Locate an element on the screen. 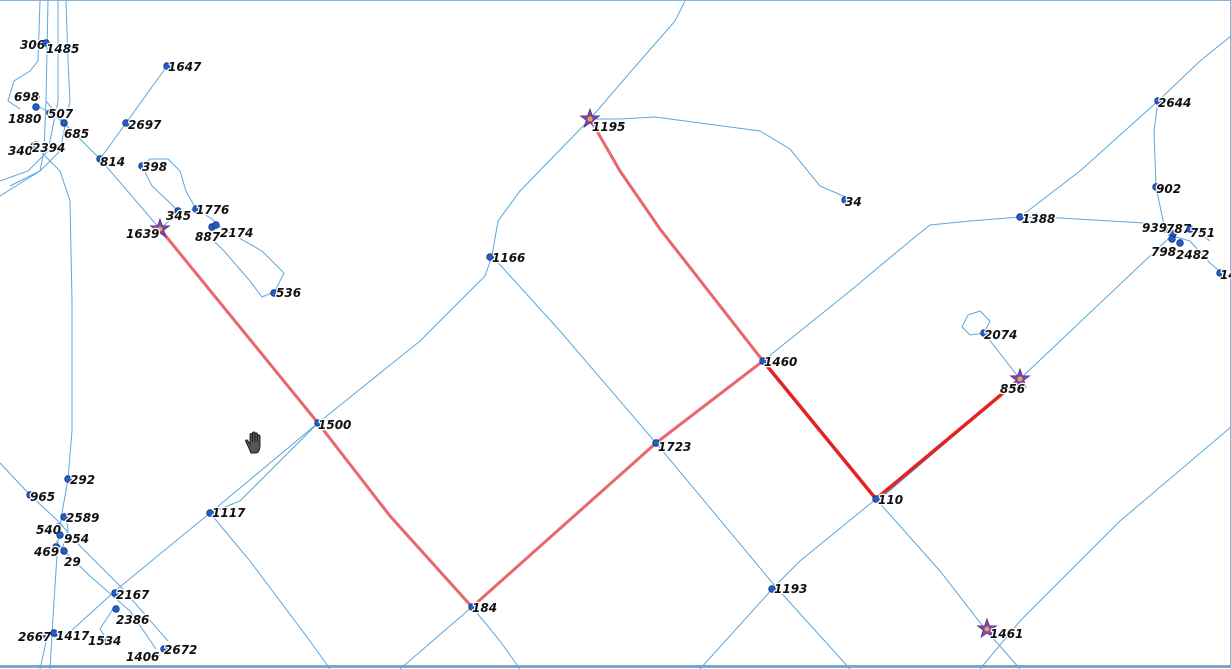  node-label: 14 is located at coordinates (1225, 275).